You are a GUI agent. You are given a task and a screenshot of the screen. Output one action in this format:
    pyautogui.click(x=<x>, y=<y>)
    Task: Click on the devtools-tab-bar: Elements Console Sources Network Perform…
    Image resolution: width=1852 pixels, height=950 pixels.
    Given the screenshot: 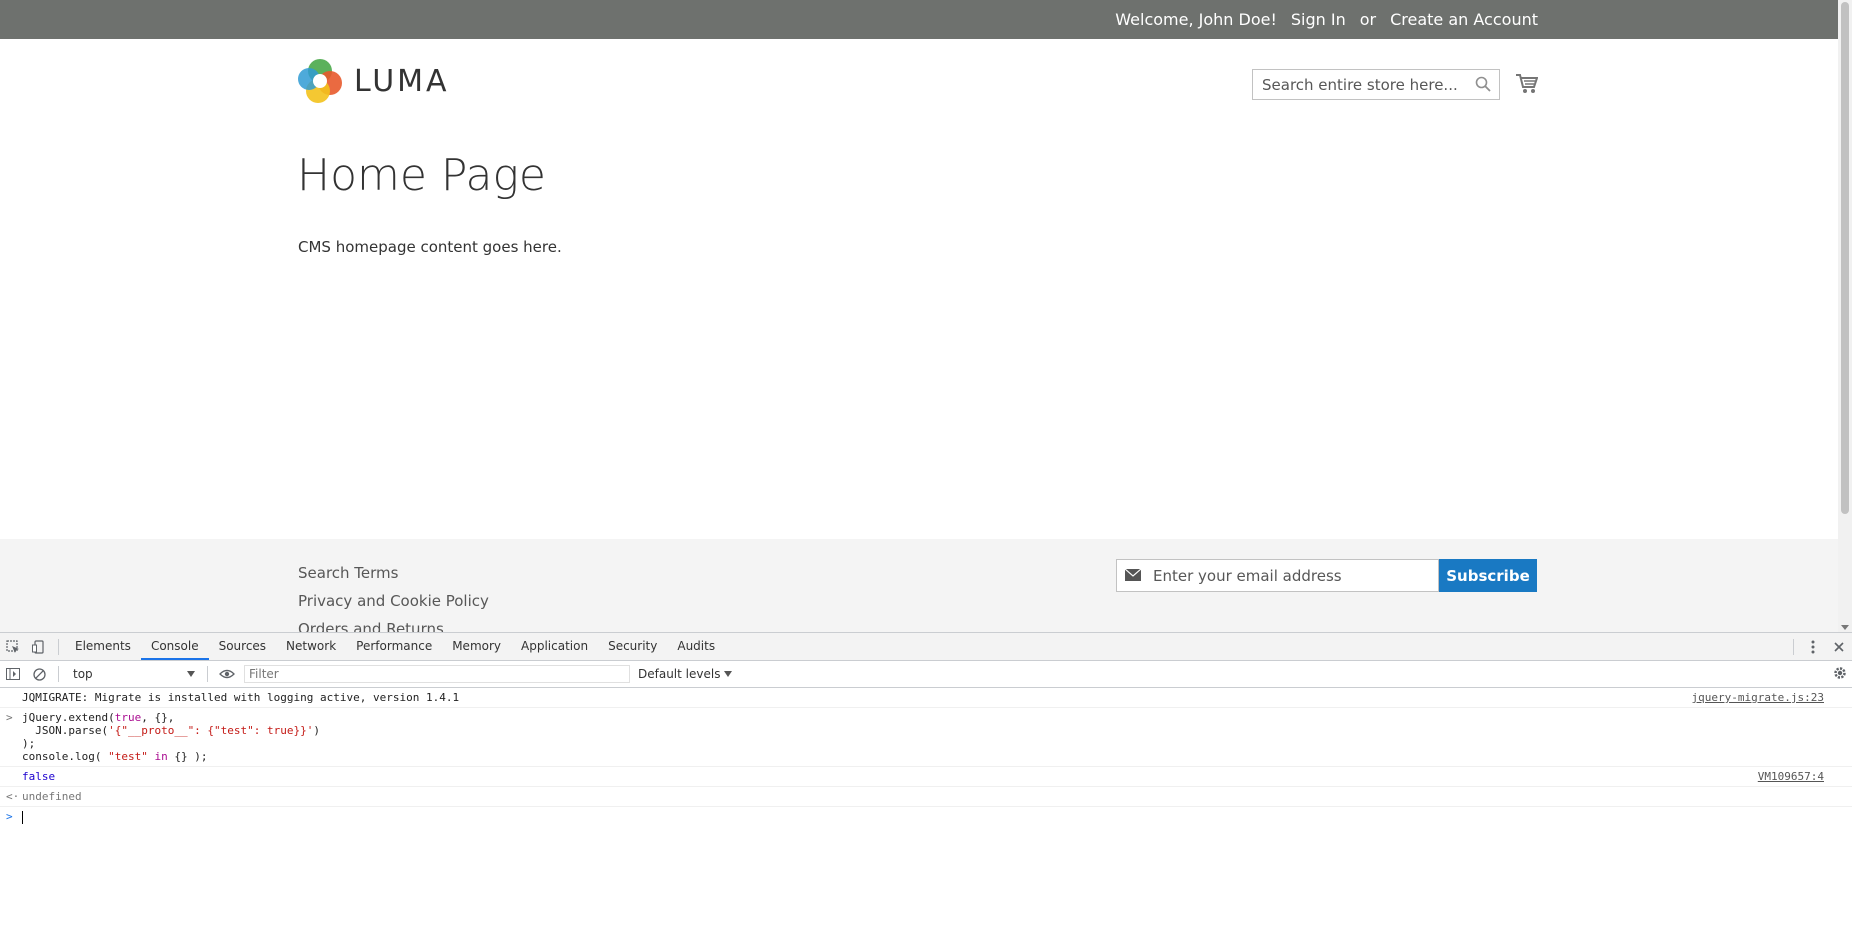 What is the action you would take?
    pyautogui.click(x=926, y=647)
    